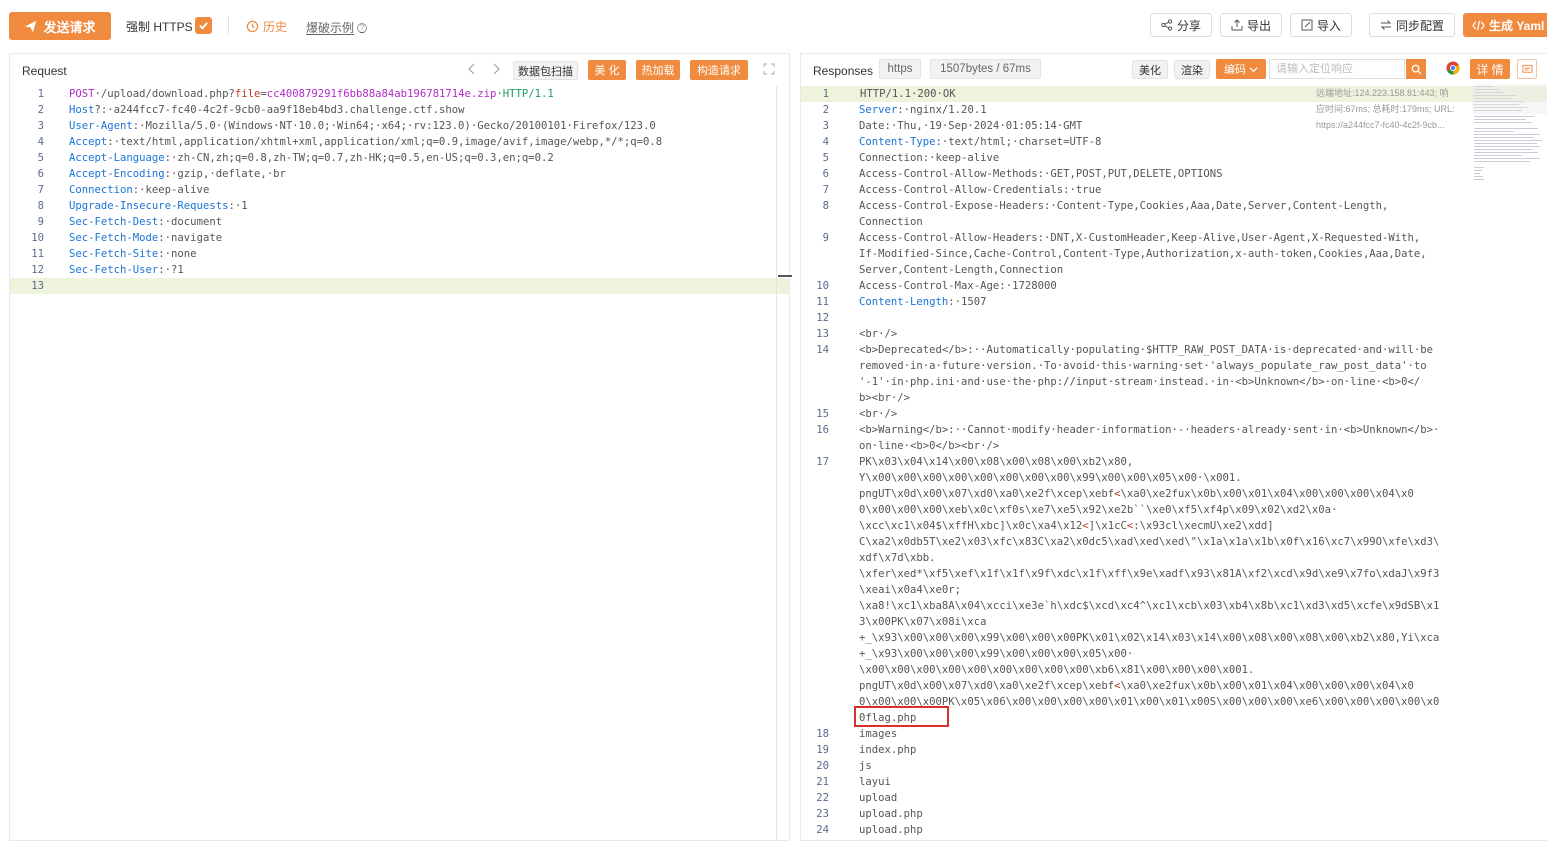 The height and width of the screenshot is (851, 1547). I want to click on timing-info: 应时间:67ms; 总耗时:179ms; URL:, so click(1385, 109).